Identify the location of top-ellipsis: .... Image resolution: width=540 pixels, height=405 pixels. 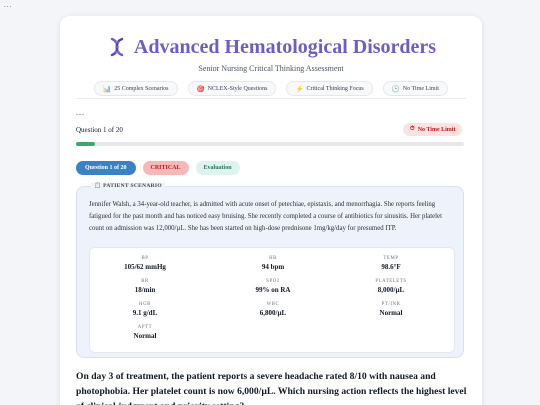
(8, 5).